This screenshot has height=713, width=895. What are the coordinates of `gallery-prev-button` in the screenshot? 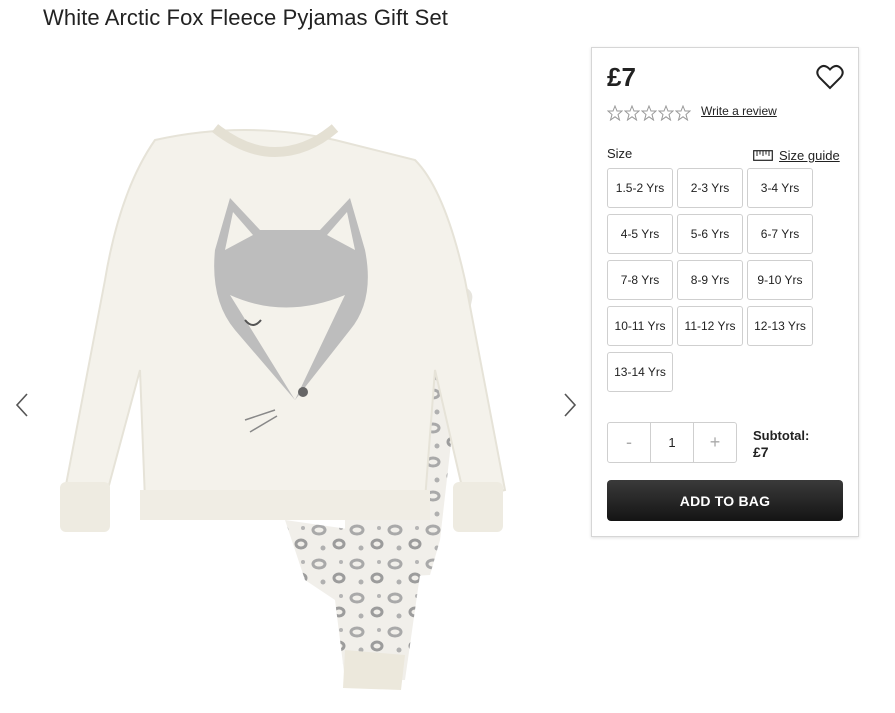 It's located at (22, 405).